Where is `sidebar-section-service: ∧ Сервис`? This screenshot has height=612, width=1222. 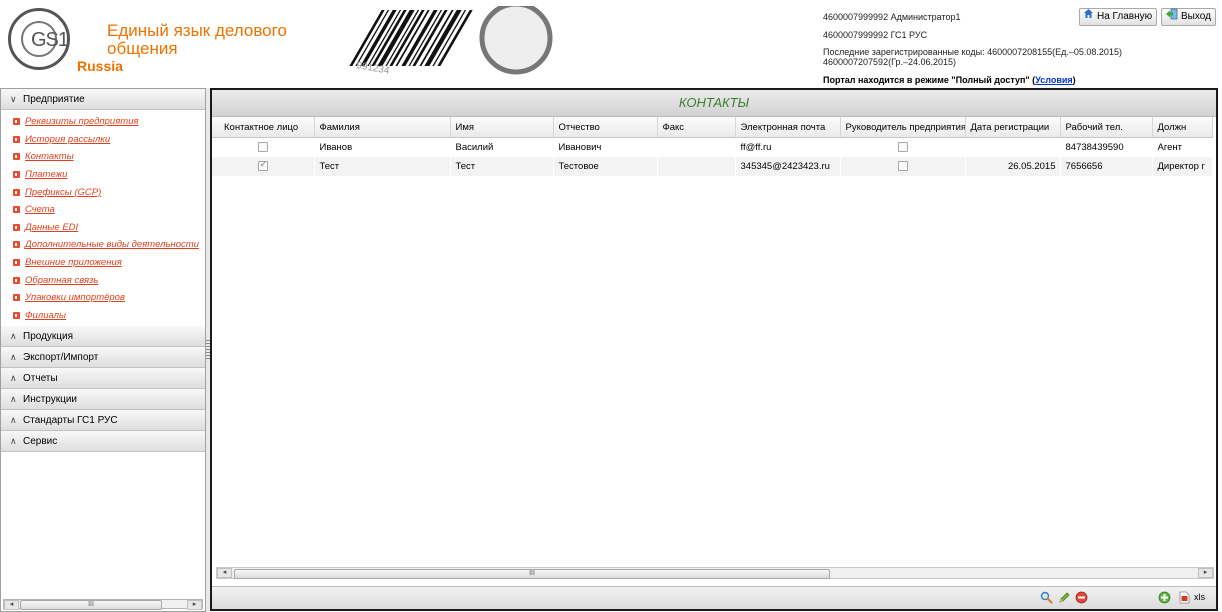 sidebar-section-service: ∧ Сервис is located at coordinates (103, 442).